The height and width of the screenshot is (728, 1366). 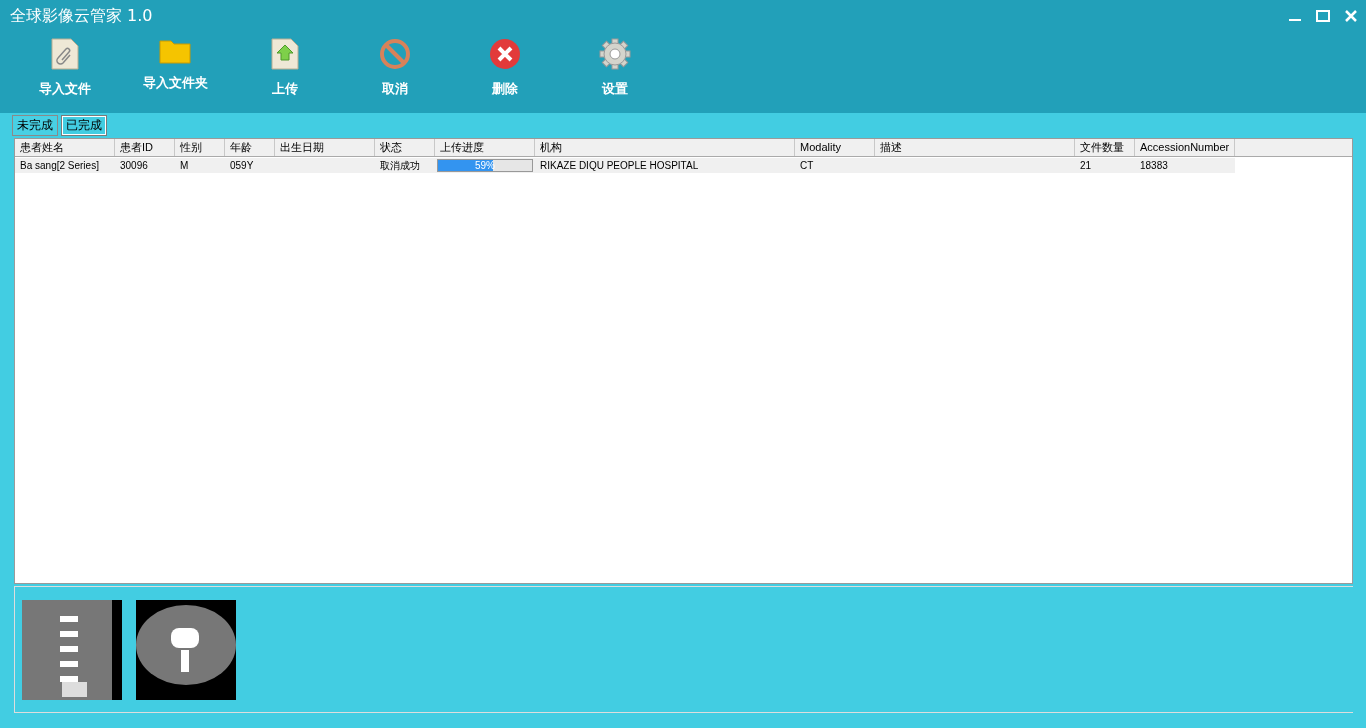 I want to click on column-header: Modality, so click(x=835, y=147).